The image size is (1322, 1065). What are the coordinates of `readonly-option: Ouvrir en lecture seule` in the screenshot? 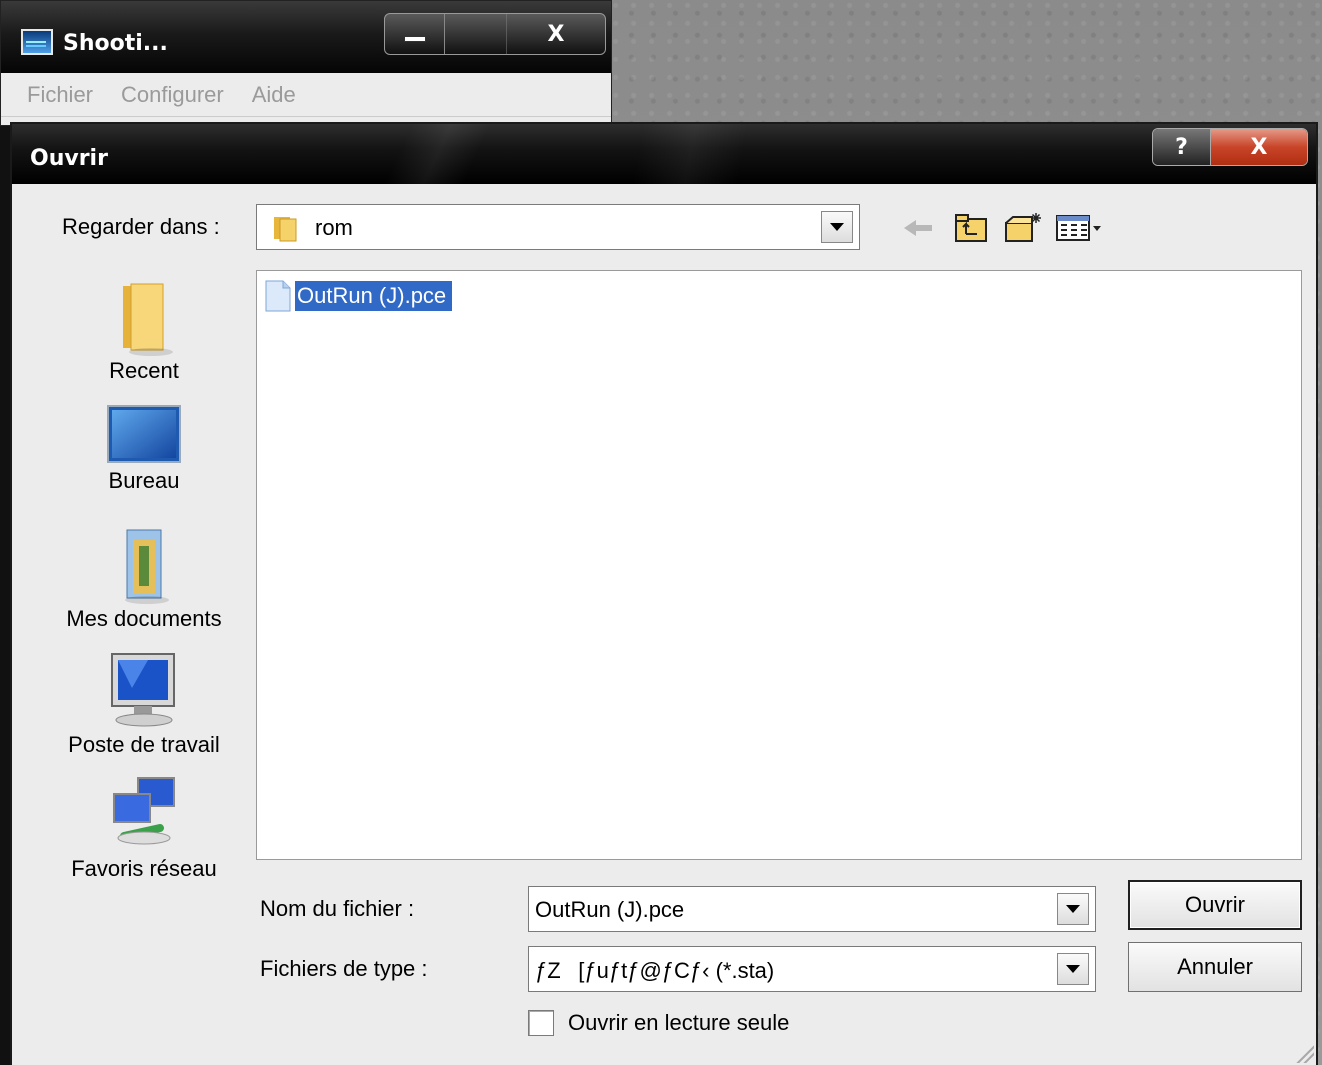 It's located at (658, 1023).